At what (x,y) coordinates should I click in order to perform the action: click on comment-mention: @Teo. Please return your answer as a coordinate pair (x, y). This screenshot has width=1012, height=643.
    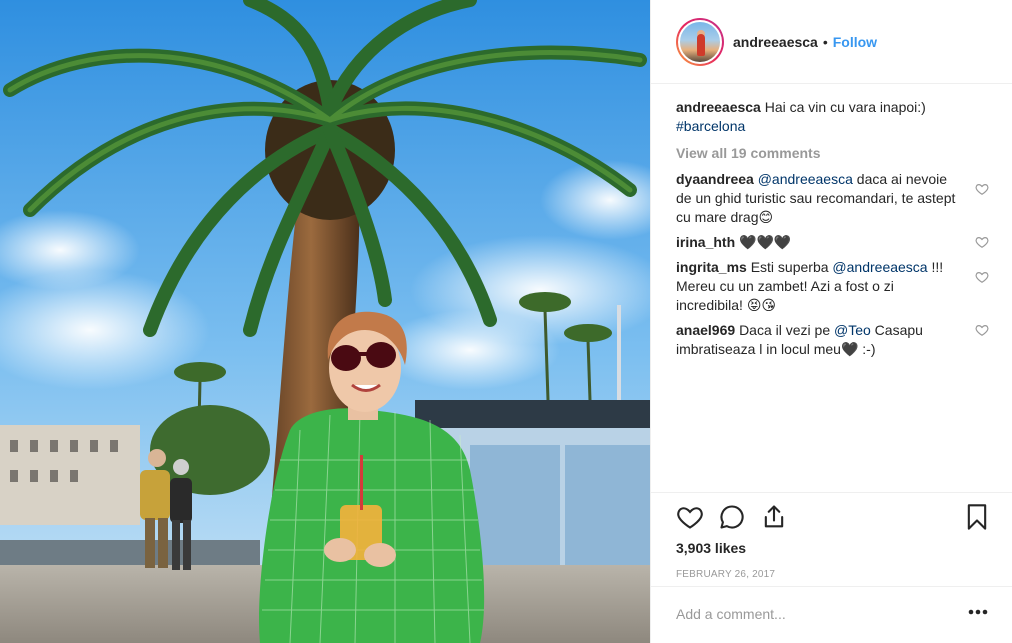
    Looking at the image, I should click on (852, 330).